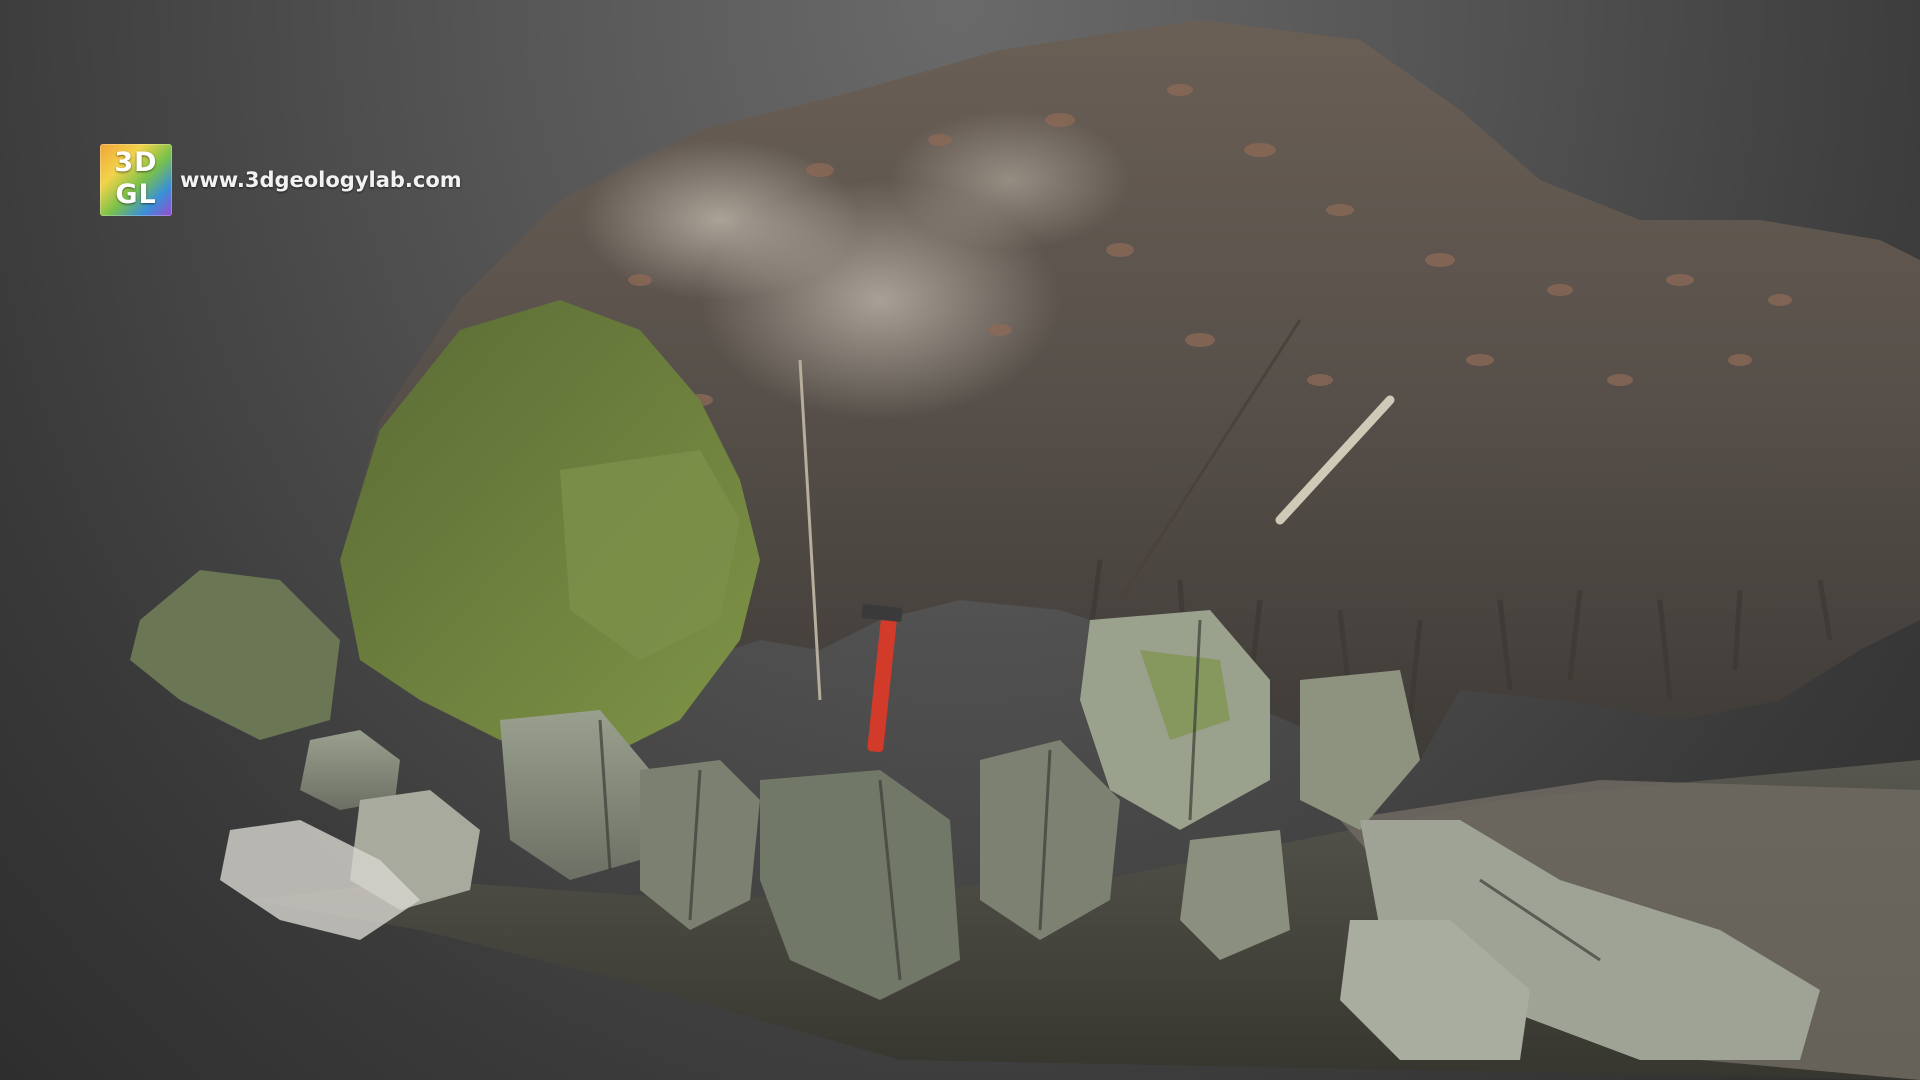 The height and width of the screenshot is (1080, 1920). Describe the element at coordinates (136, 194) in the screenshot. I see `logo-line2: GL` at that location.